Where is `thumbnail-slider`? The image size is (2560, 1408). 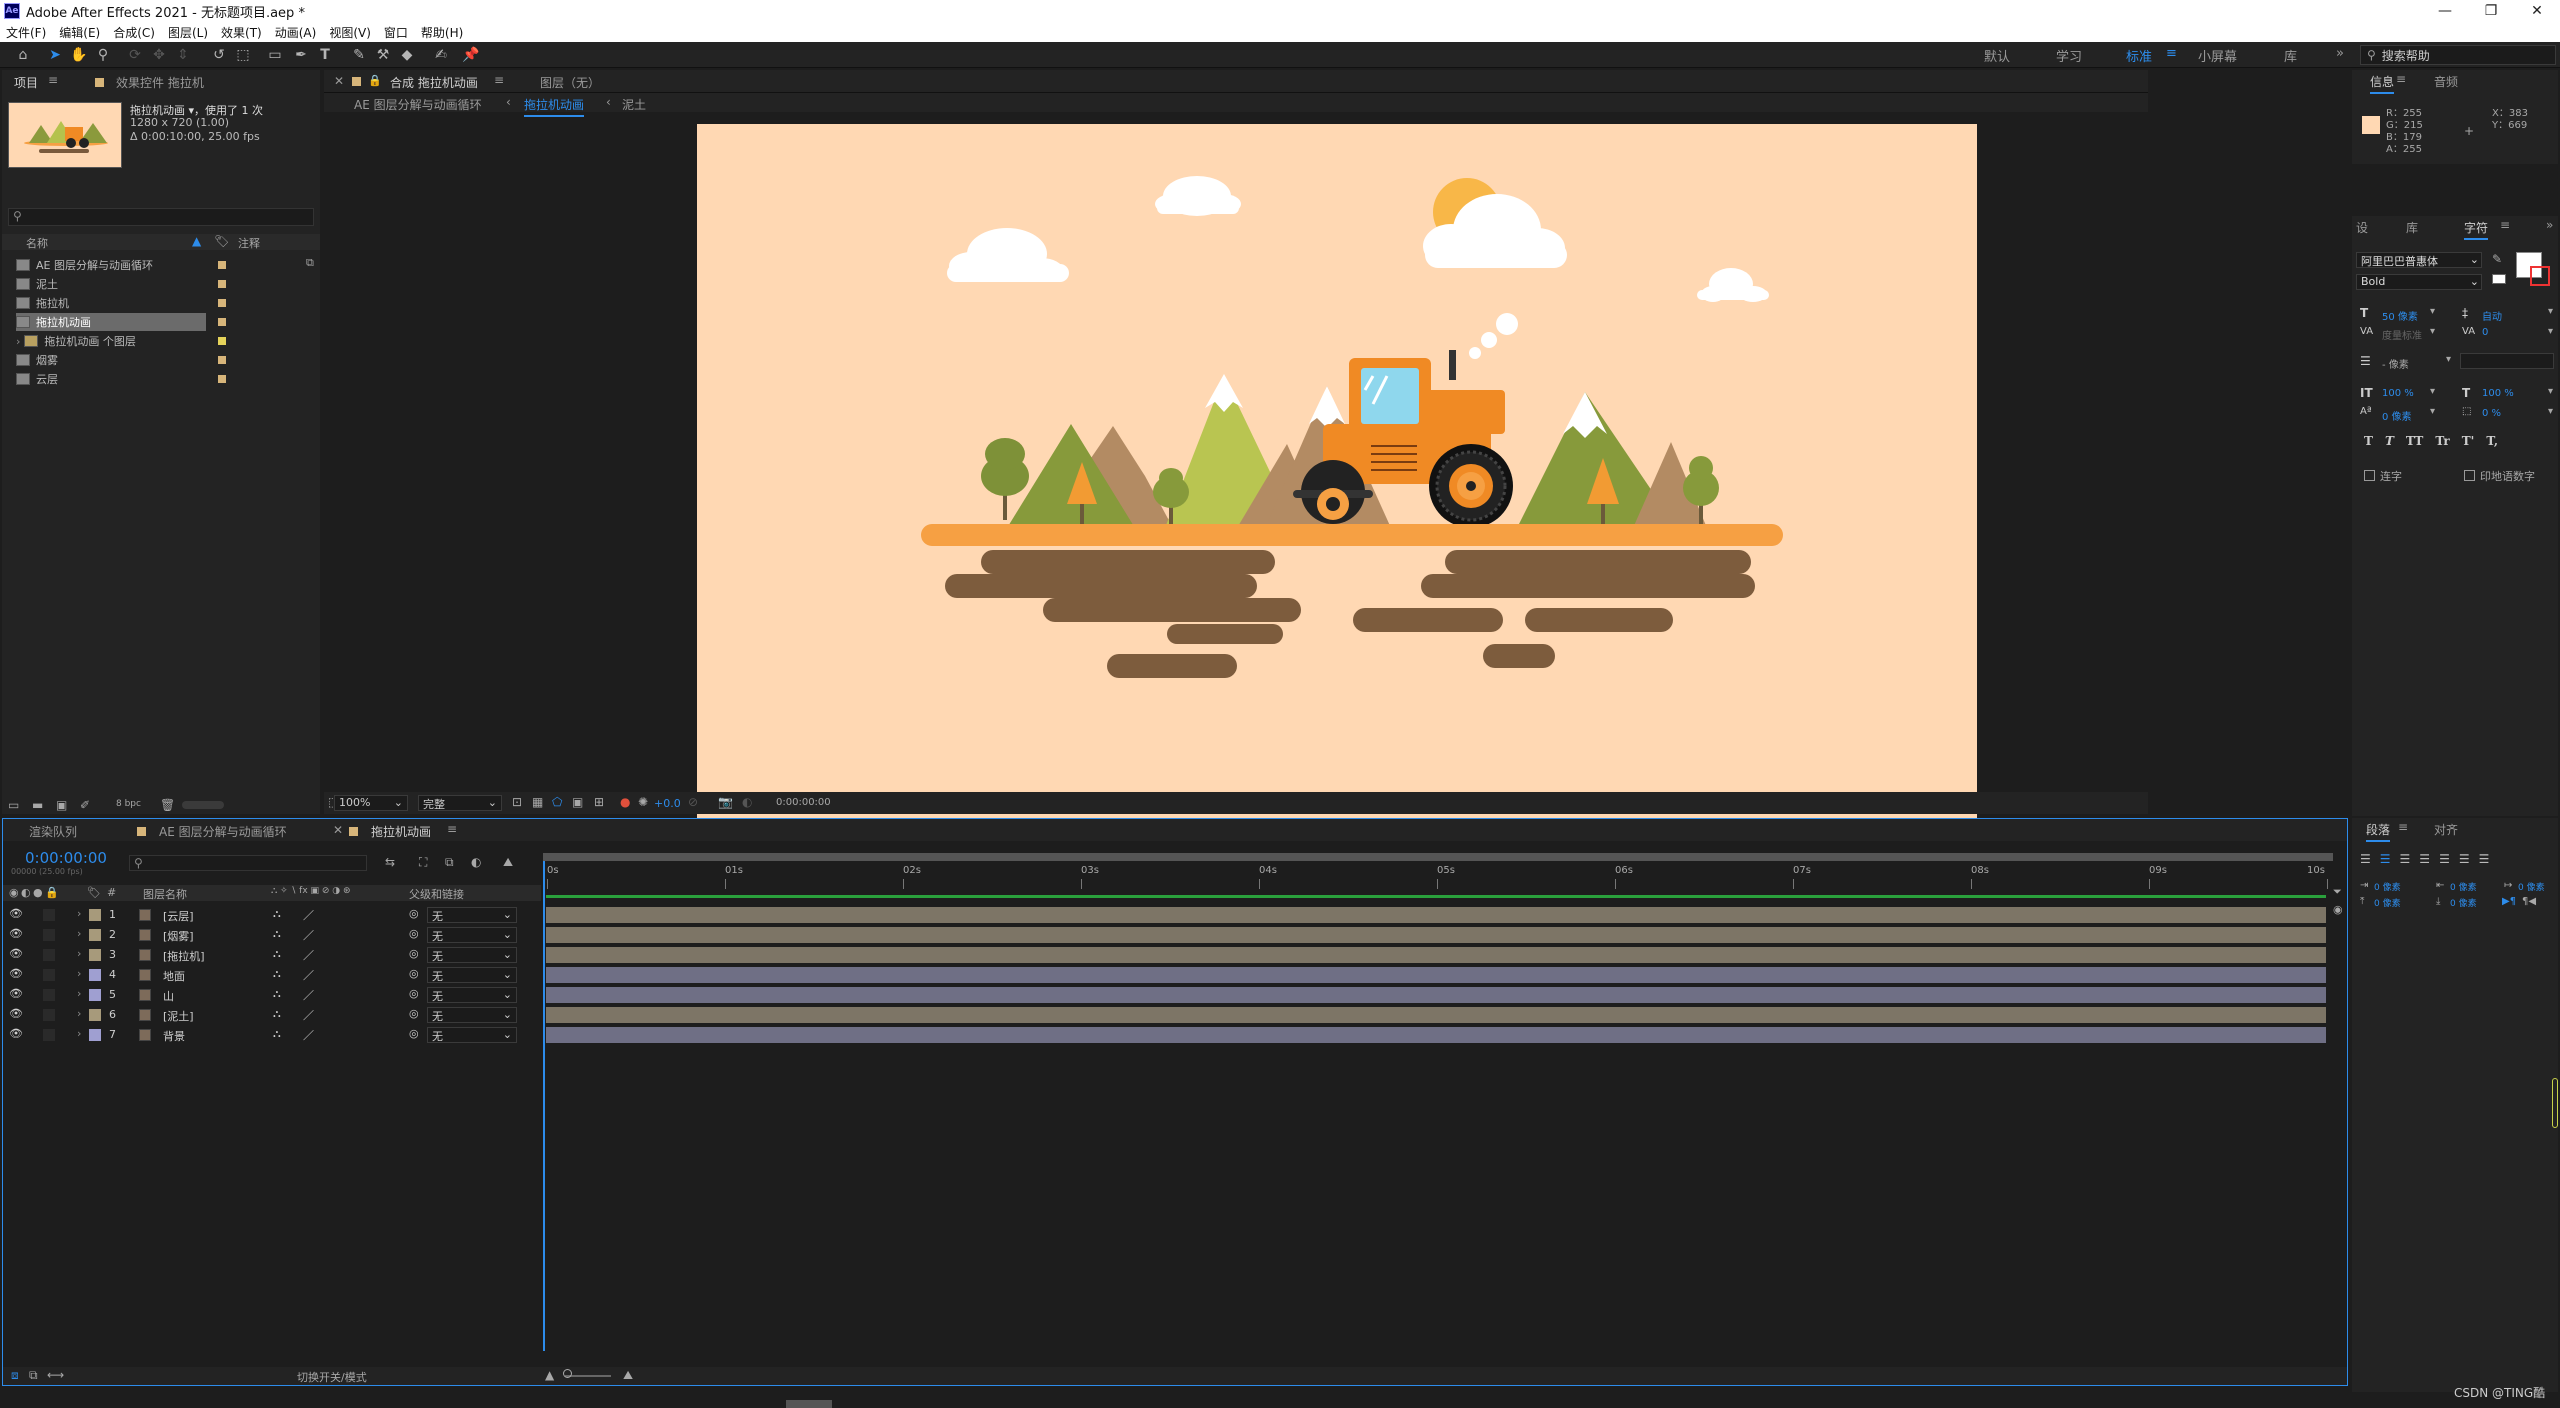
thumbnail-slider is located at coordinates (203, 805).